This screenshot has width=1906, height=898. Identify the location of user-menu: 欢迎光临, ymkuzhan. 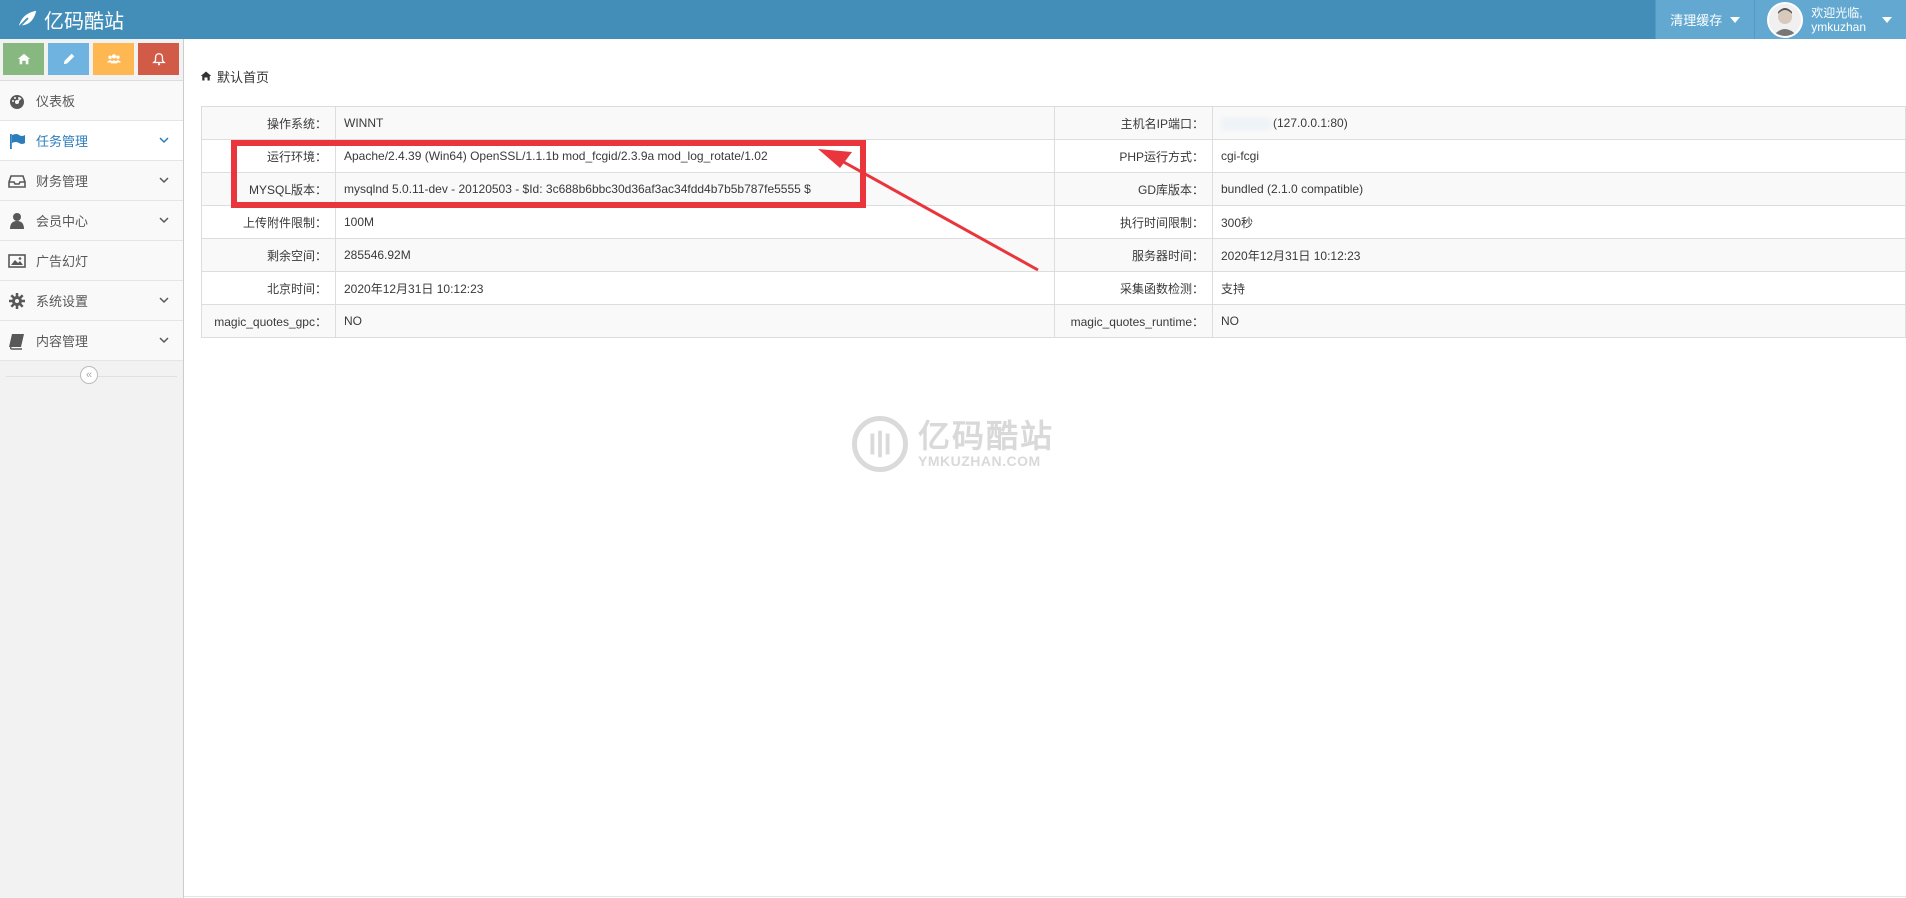
(1830, 19).